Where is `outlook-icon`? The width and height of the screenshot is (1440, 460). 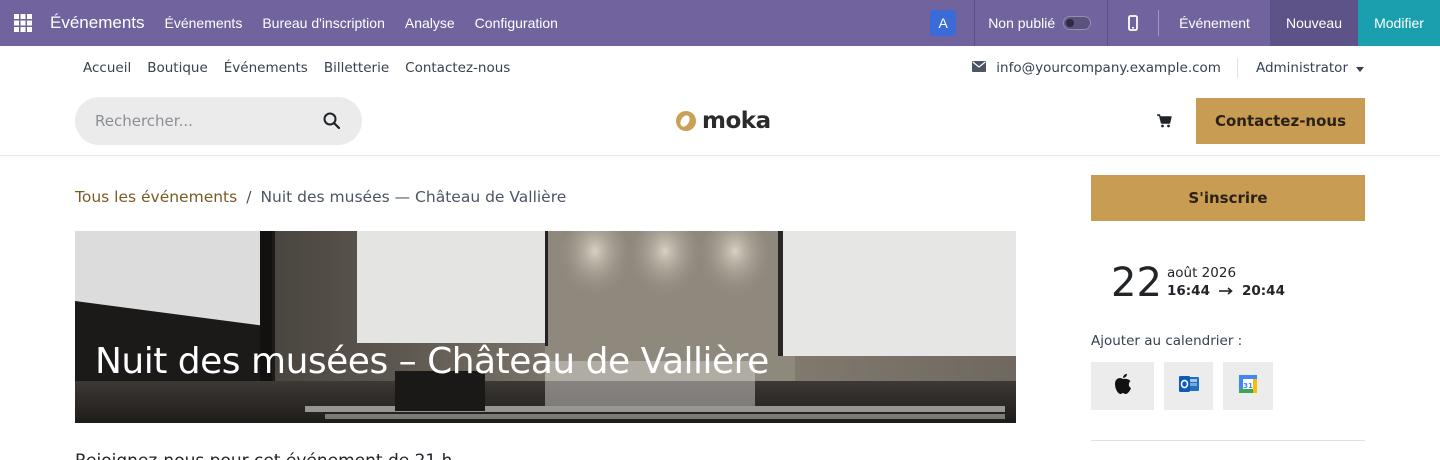 outlook-icon is located at coordinates (1189, 386).